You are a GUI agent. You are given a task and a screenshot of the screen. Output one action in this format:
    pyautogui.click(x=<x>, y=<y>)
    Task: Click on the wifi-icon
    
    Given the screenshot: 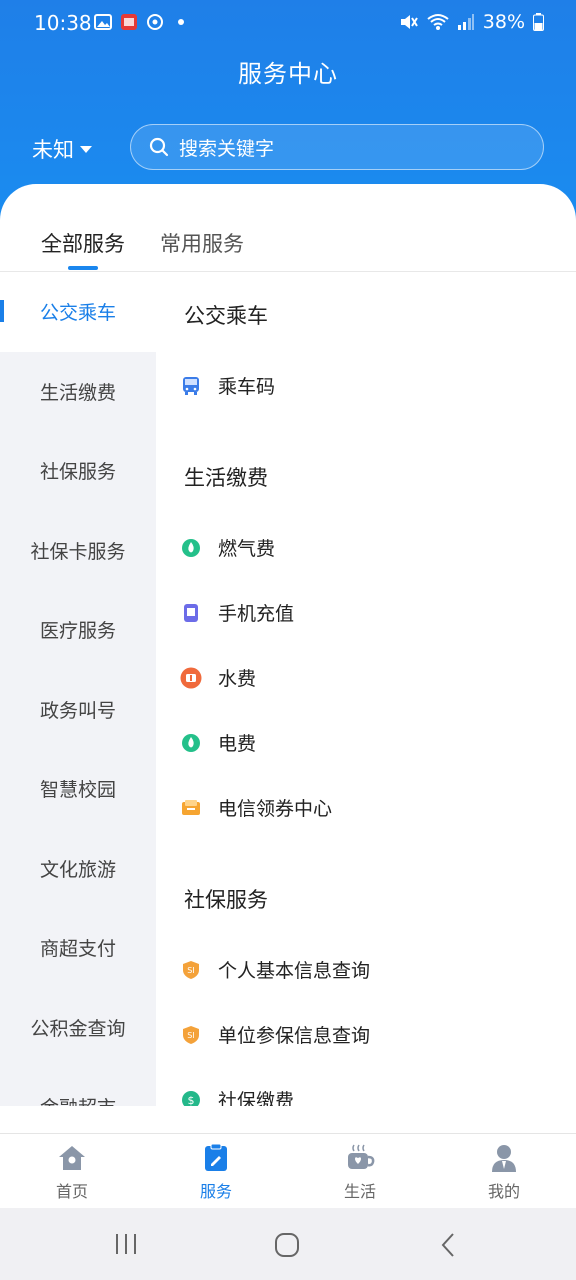 What is the action you would take?
    pyautogui.click(x=438, y=22)
    